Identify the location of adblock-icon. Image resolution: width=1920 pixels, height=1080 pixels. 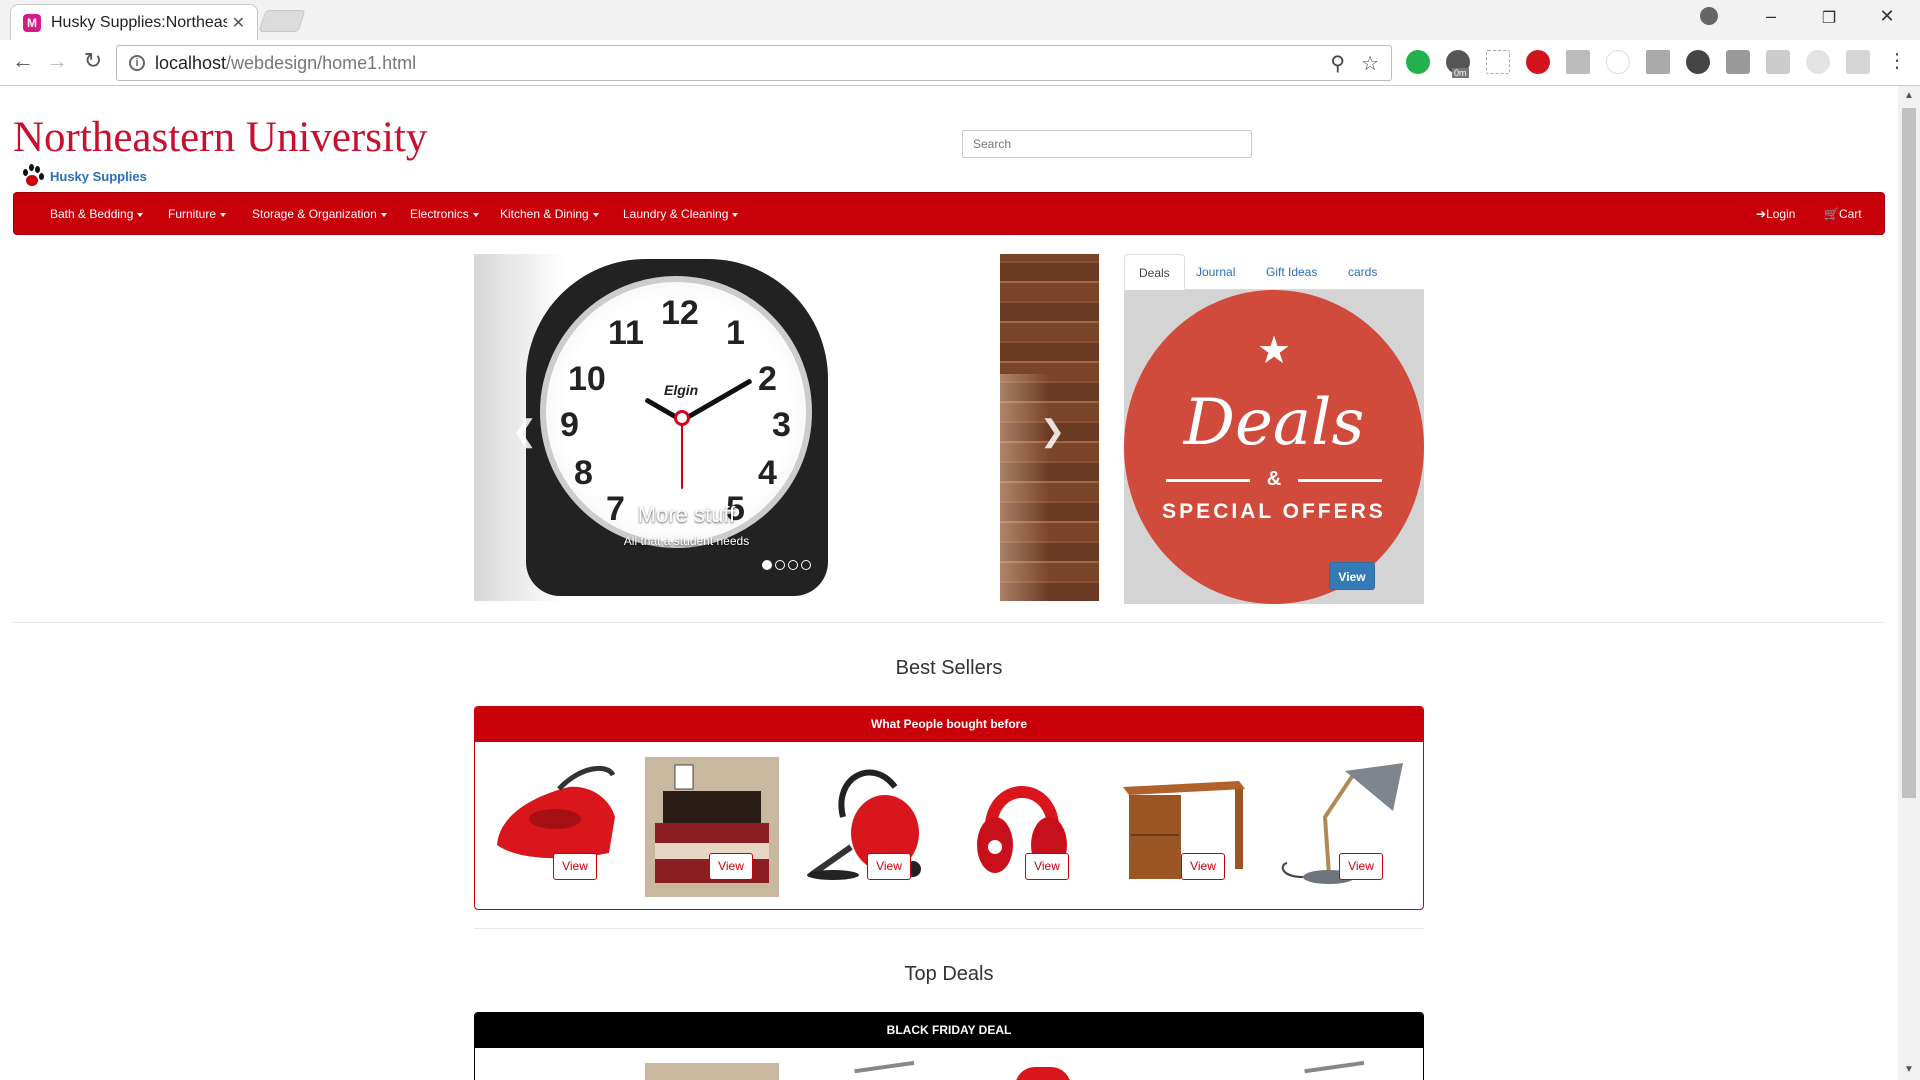
(1538, 62).